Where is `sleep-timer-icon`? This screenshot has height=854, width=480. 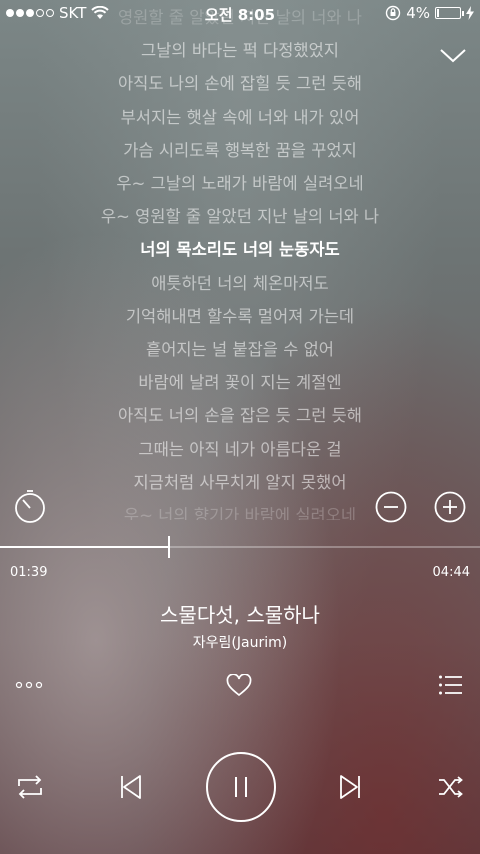 sleep-timer-icon is located at coordinates (30, 507).